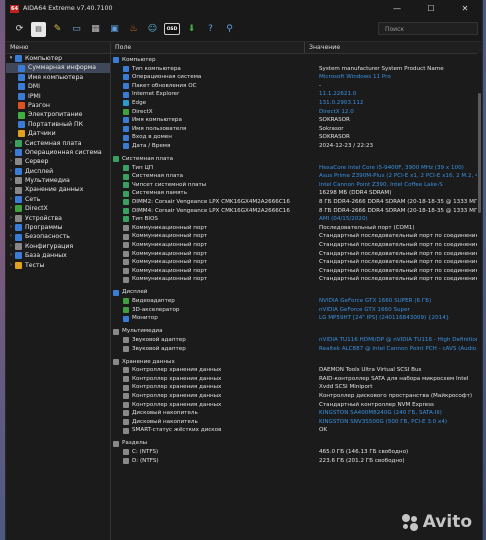 The width and height of the screenshot is (486, 540). Describe the element at coordinates (296, 112) in the screenshot. I see `table-row: DirectX DirectX 12.0` at that location.